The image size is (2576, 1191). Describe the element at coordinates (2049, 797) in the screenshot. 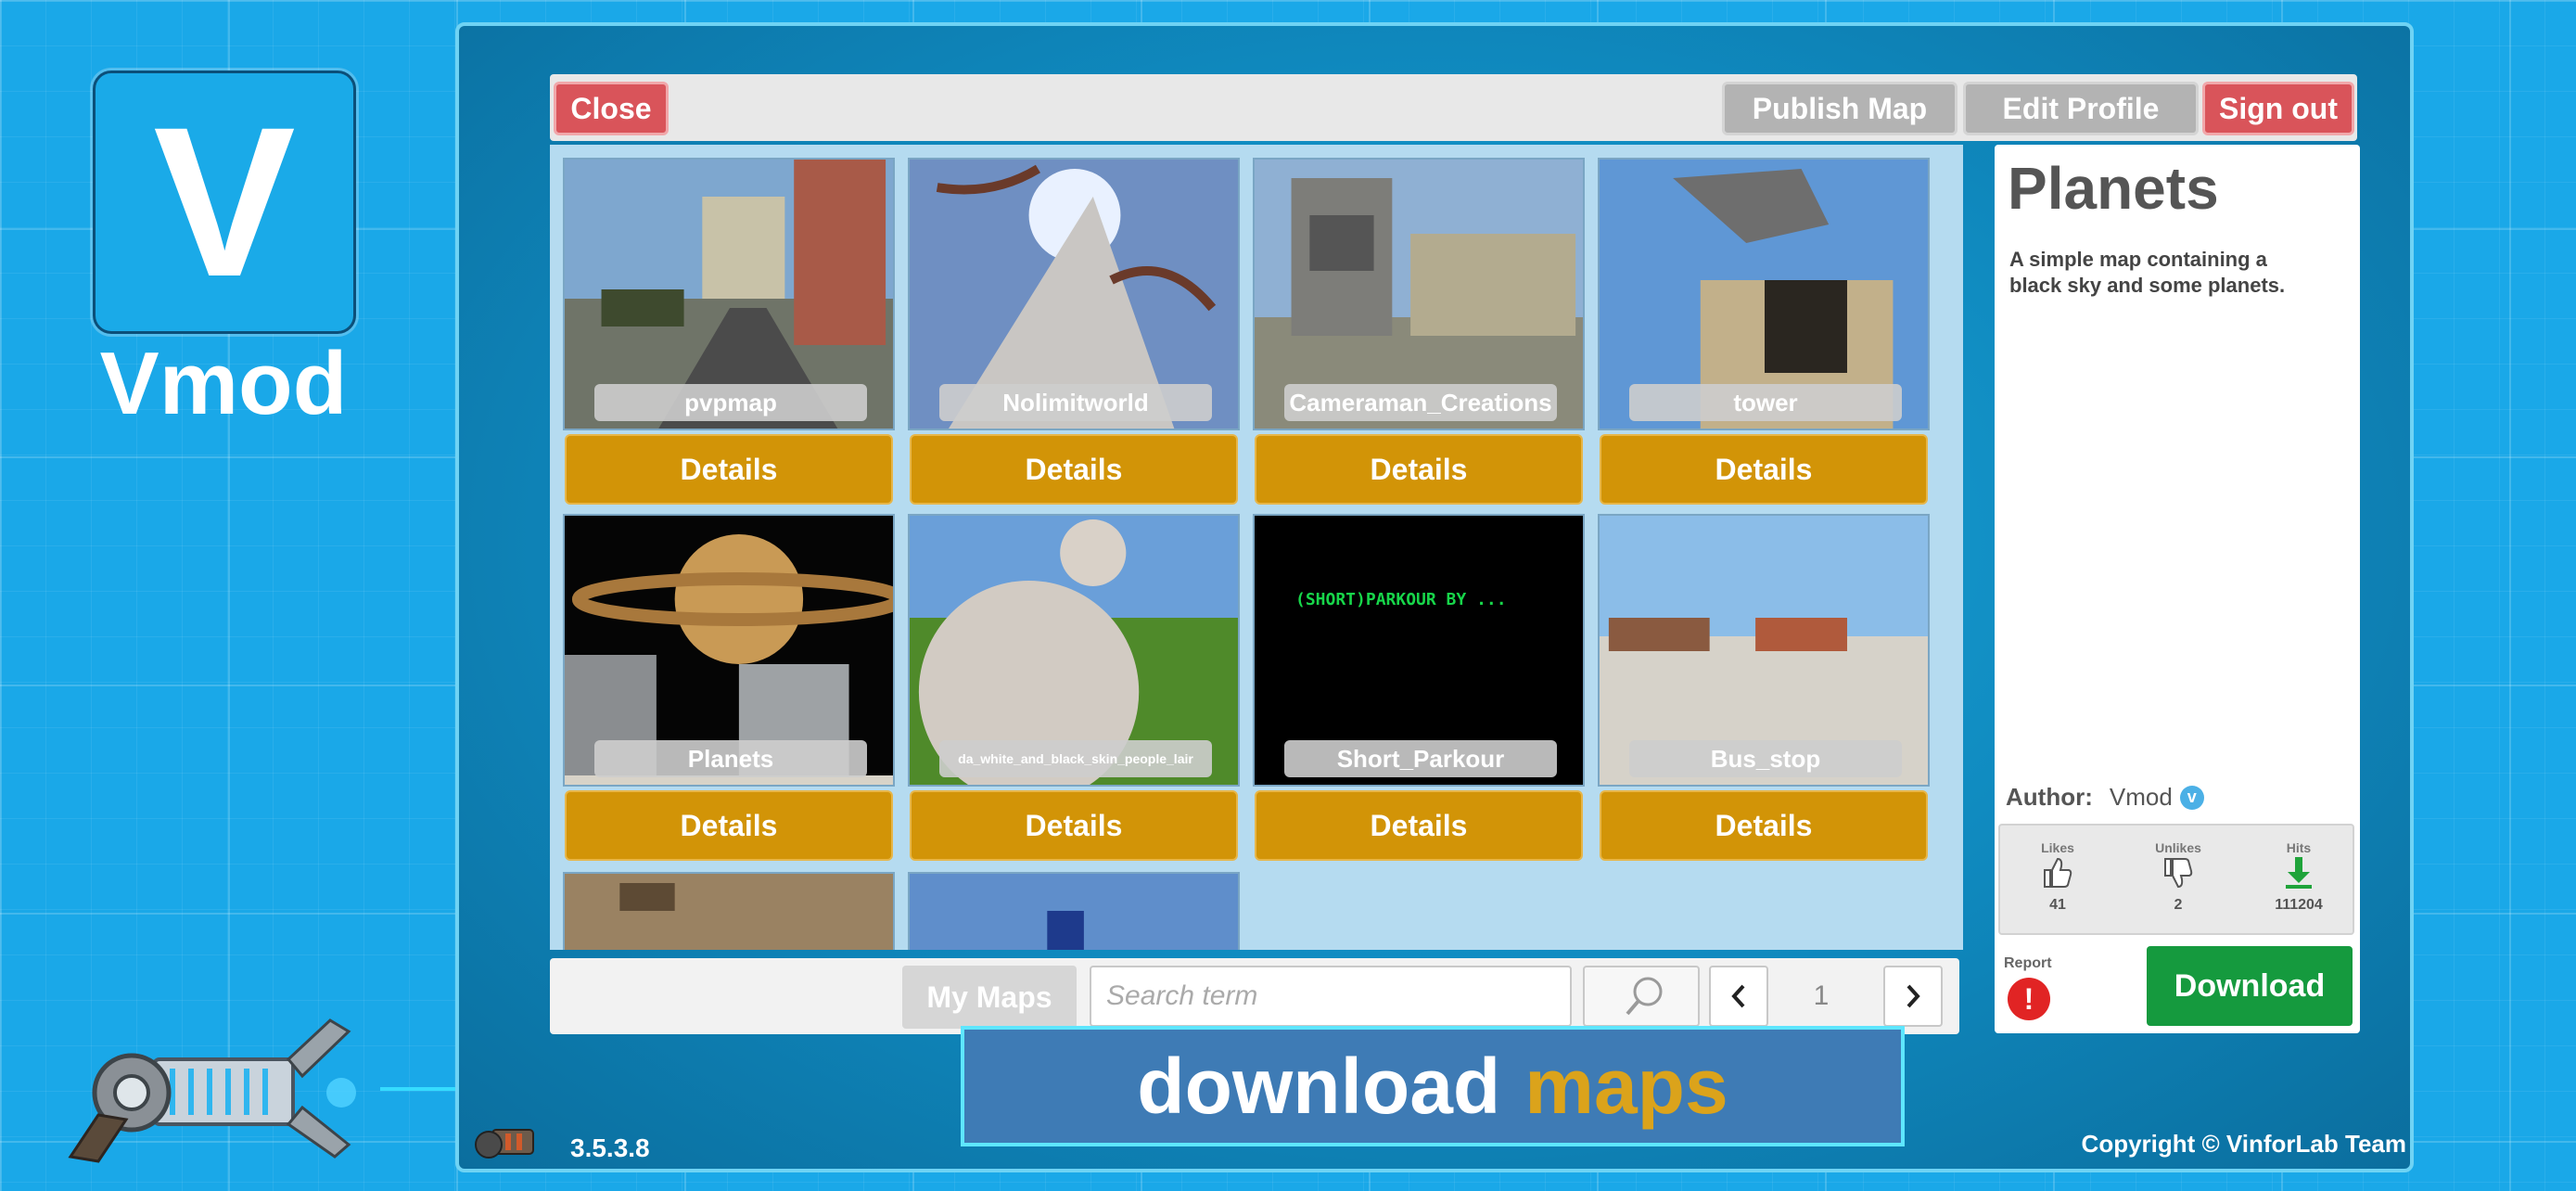

I see `author-label: Author:` at that location.